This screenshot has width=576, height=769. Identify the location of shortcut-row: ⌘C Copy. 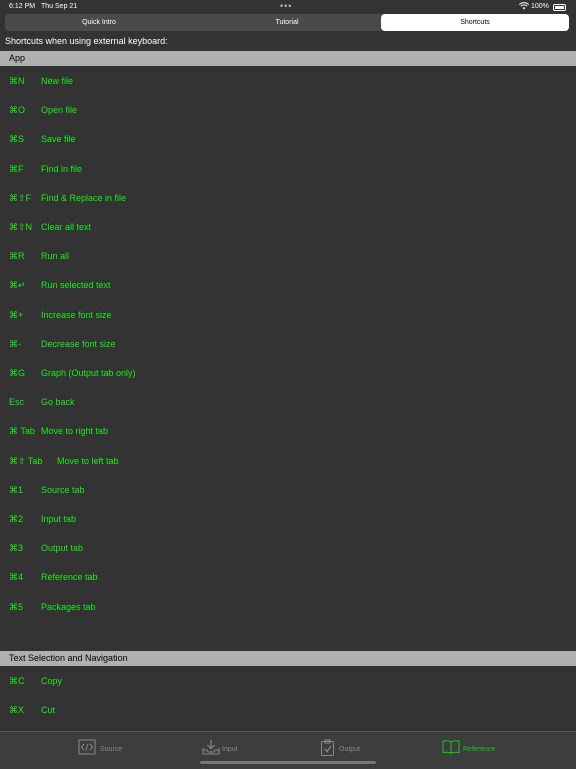
(288, 681).